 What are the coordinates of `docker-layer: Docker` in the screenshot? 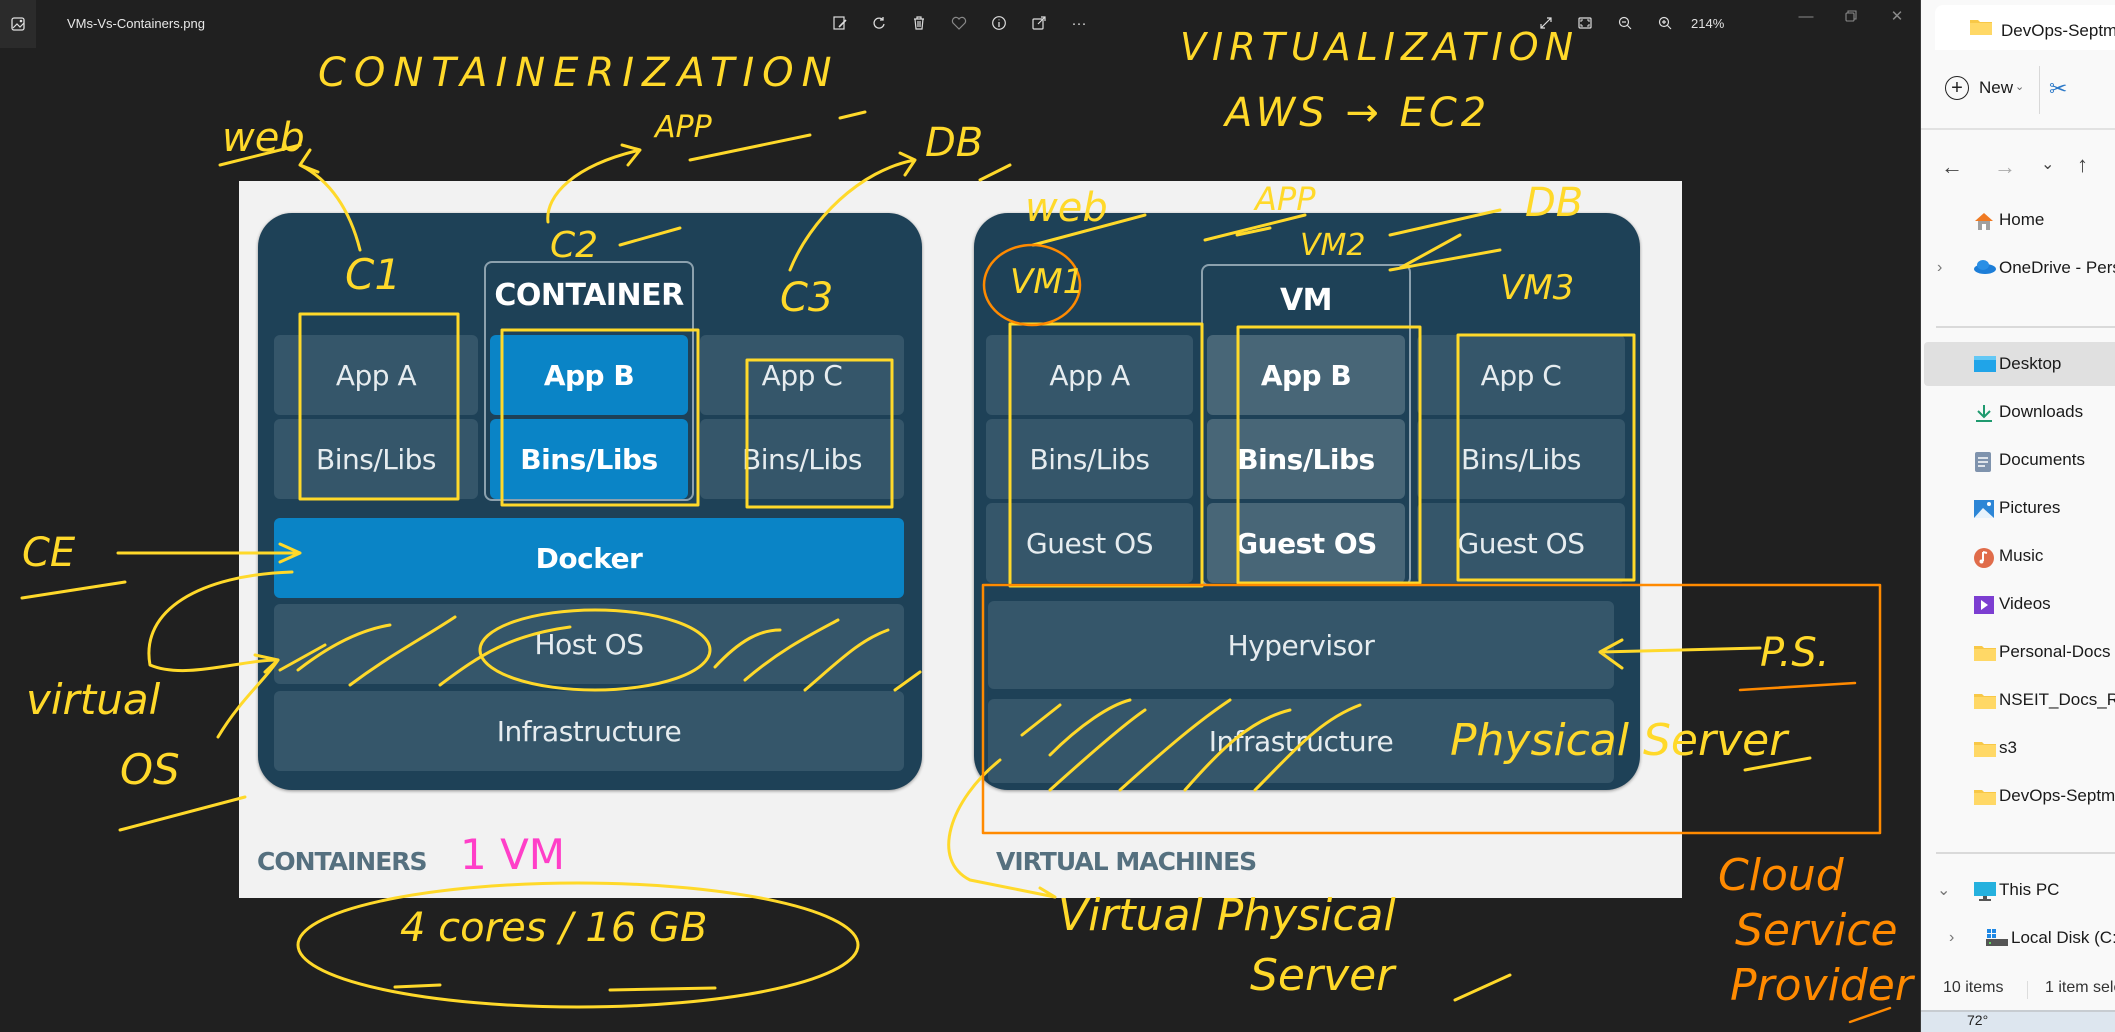 It's located at (589, 558).